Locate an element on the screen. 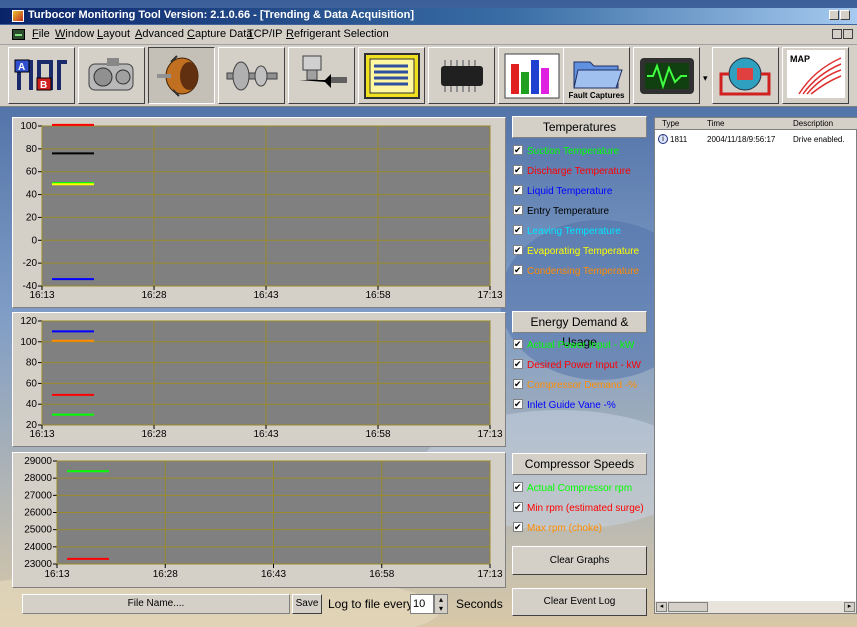  horizontal-scrollbar: ◂ ▸ is located at coordinates (755, 606).